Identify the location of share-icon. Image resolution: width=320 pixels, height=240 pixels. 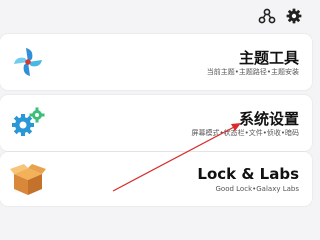
(267, 16).